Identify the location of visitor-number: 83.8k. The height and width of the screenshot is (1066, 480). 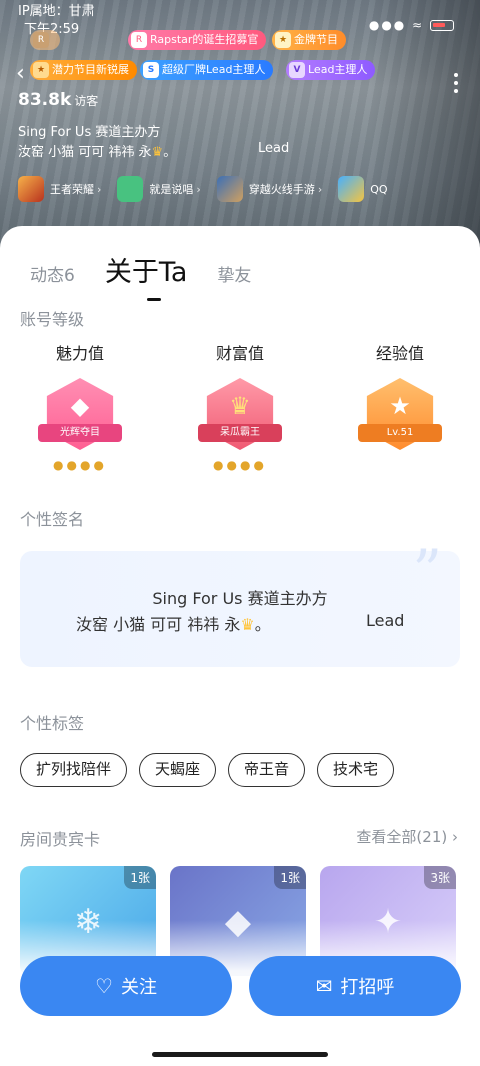
(45, 100).